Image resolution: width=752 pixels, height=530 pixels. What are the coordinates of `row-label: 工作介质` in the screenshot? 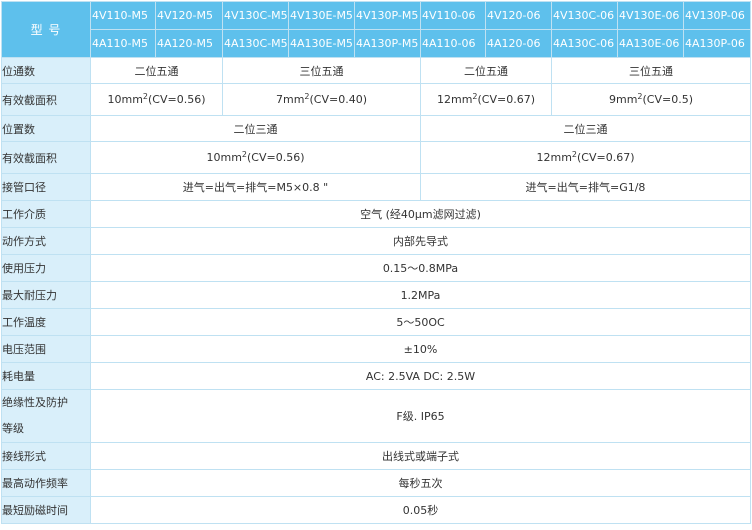 It's located at (46, 214).